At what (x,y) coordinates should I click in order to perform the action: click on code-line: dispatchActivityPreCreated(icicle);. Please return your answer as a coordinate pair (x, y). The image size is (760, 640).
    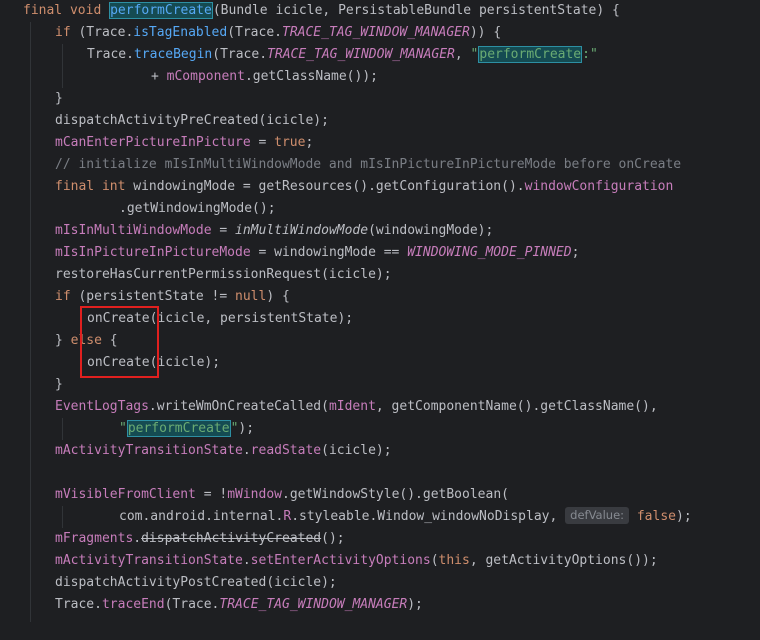
    Looking at the image, I should click on (192, 121).